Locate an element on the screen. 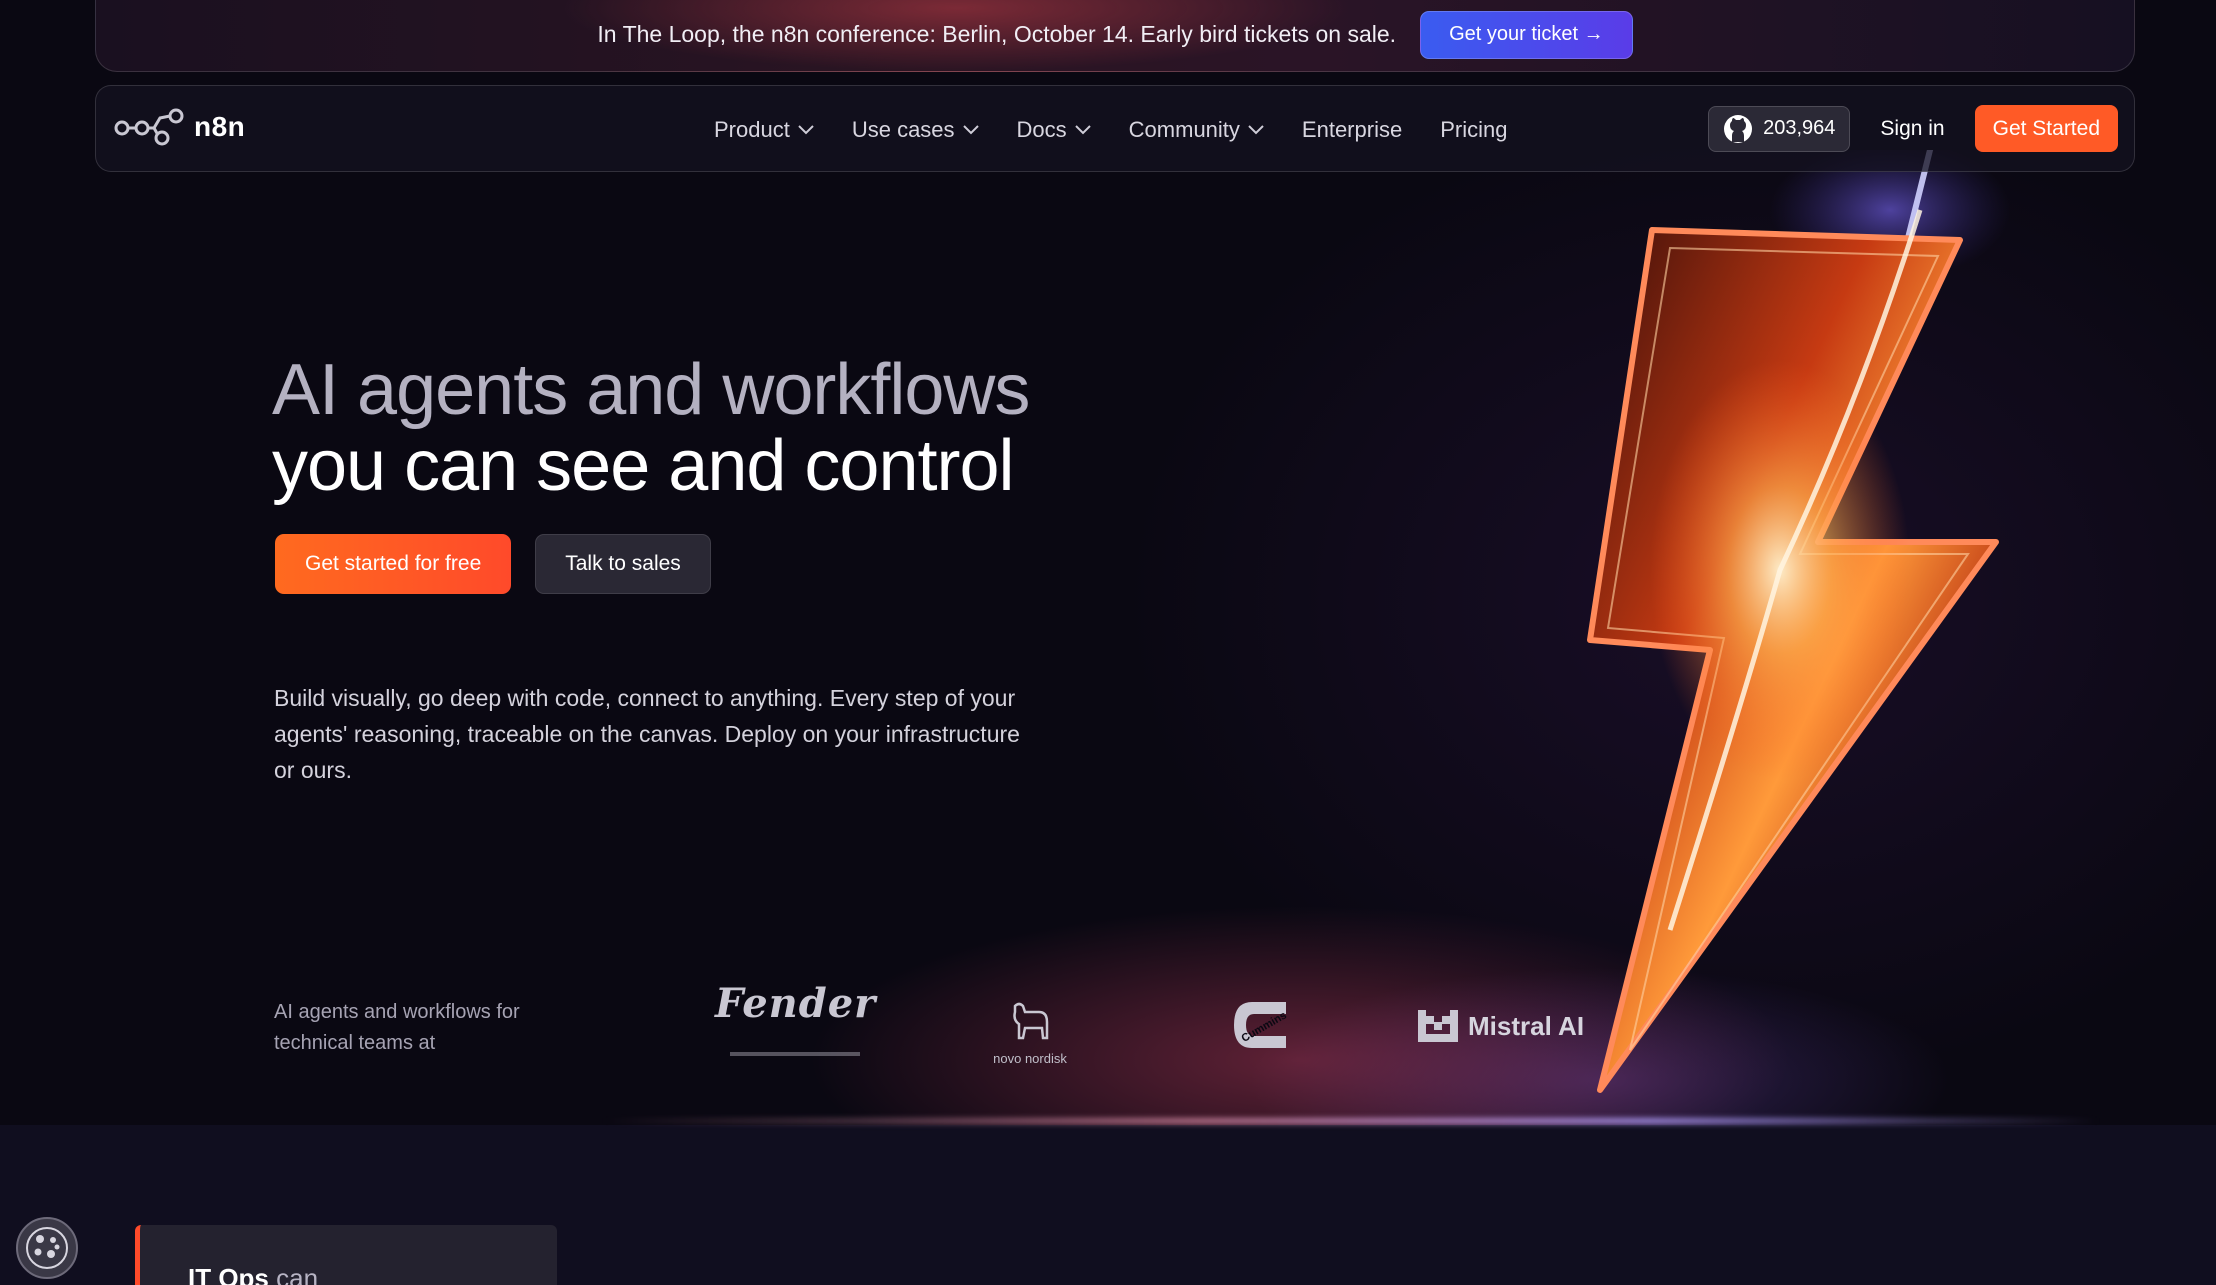 The width and height of the screenshot is (2216, 1285). mistral-wordmark: Mistral AI is located at coordinates (1526, 1025).